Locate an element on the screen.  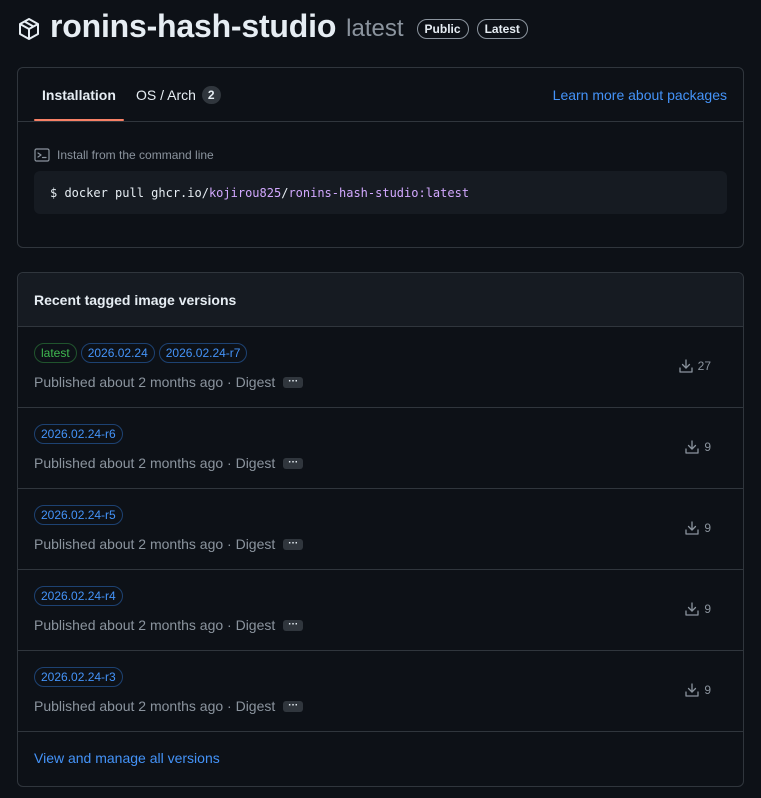
tab-installation-label: Installation is located at coordinates (79, 94).